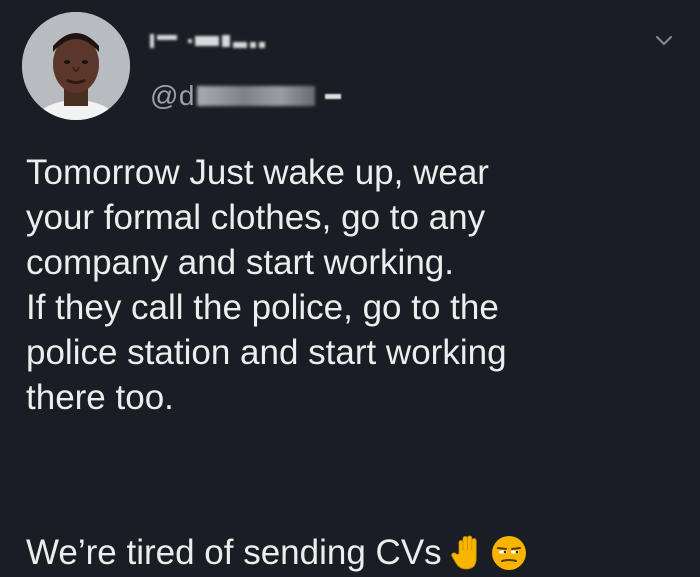 The image size is (700, 577). I want to click on tweet-text-line: police station and start working, so click(266, 352).